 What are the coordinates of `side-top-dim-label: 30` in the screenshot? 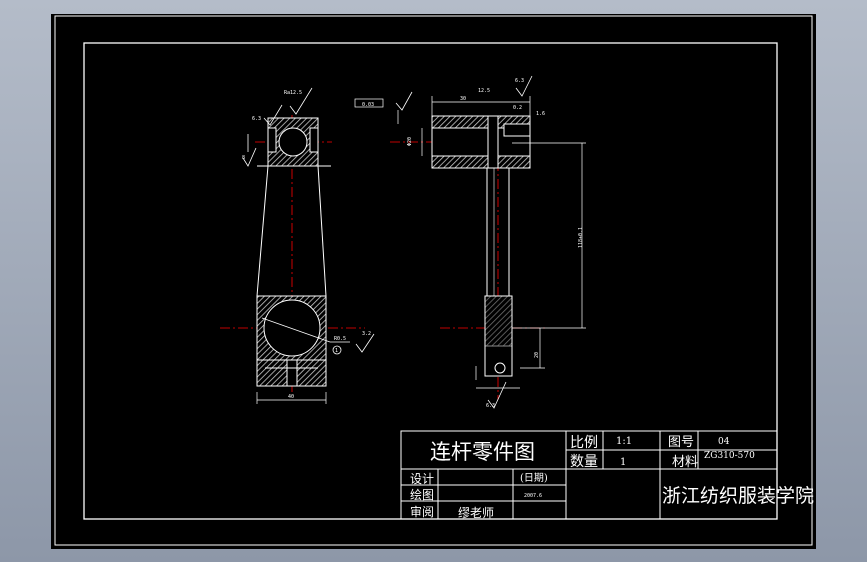 It's located at (463, 99).